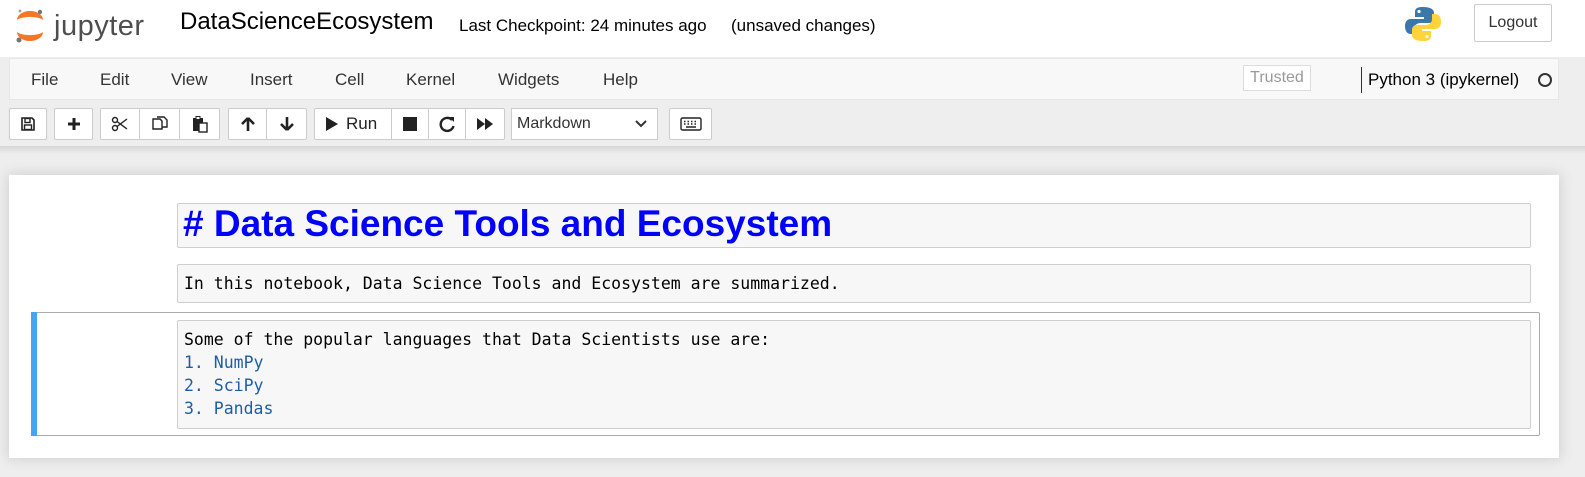 The image size is (1585, 477). What do you see at coordinates (1361, 80) in the screenshot?
I see `kernel-separator` at bounding box center [1361, 80].